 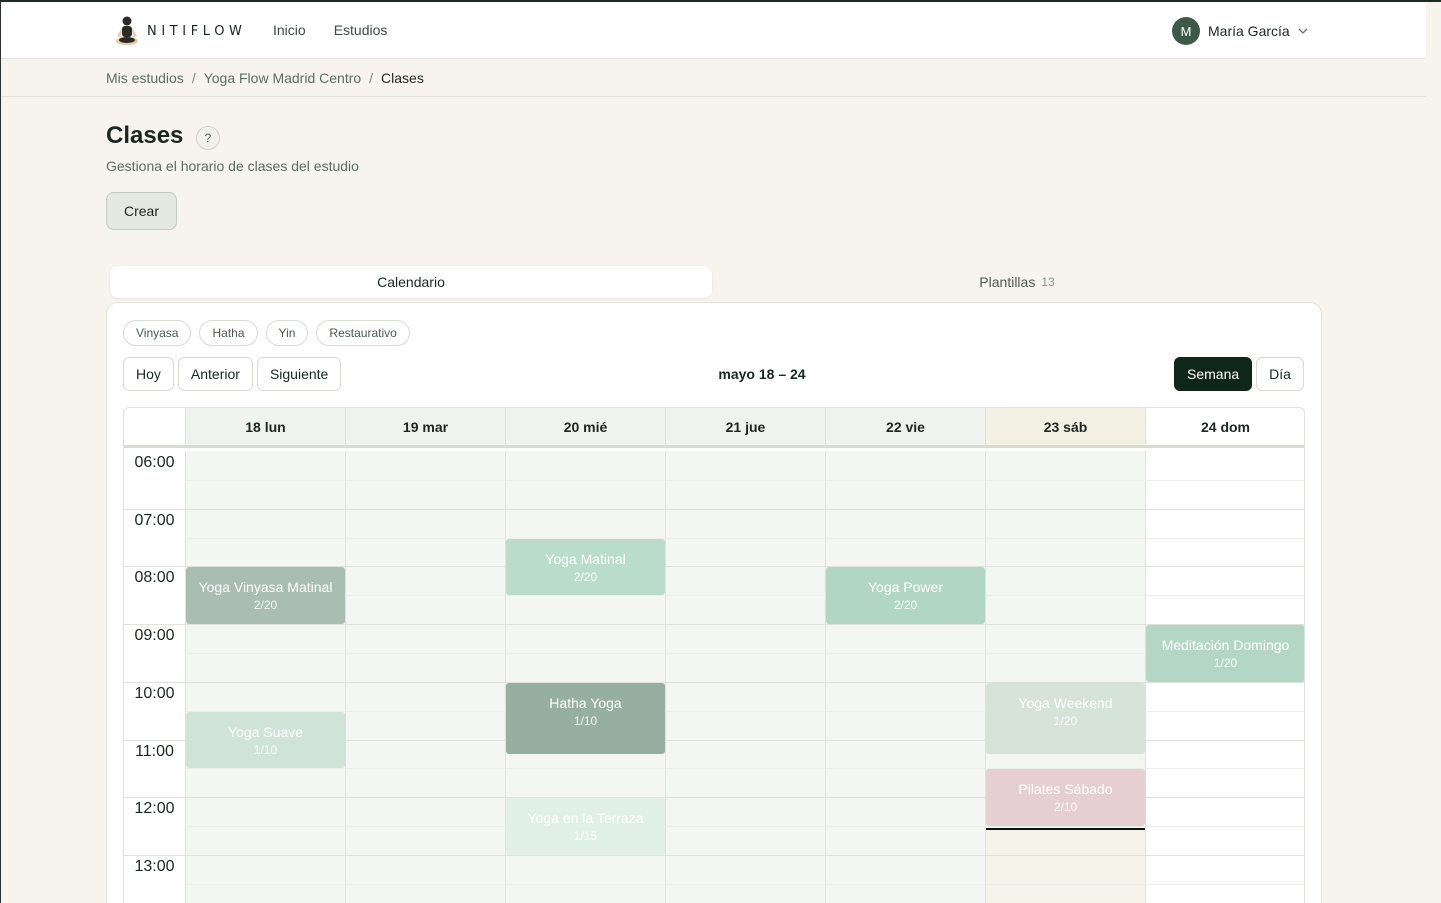 I want to click on tab-calendario: Calendario, so click(x=411, y=282).